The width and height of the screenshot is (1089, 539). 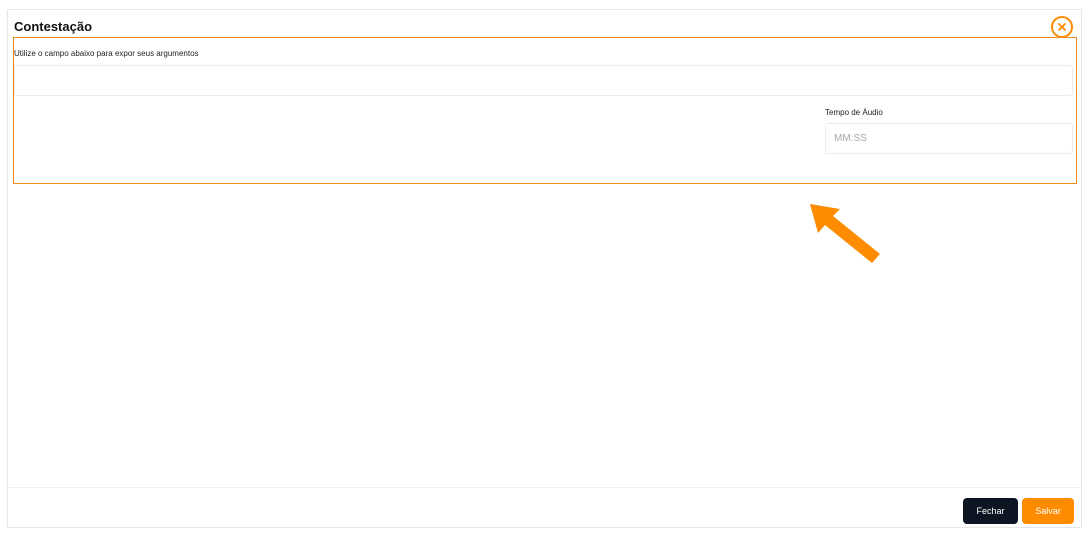 I want to click on close-modal-button: Fechar, so click(x=990, y=511).